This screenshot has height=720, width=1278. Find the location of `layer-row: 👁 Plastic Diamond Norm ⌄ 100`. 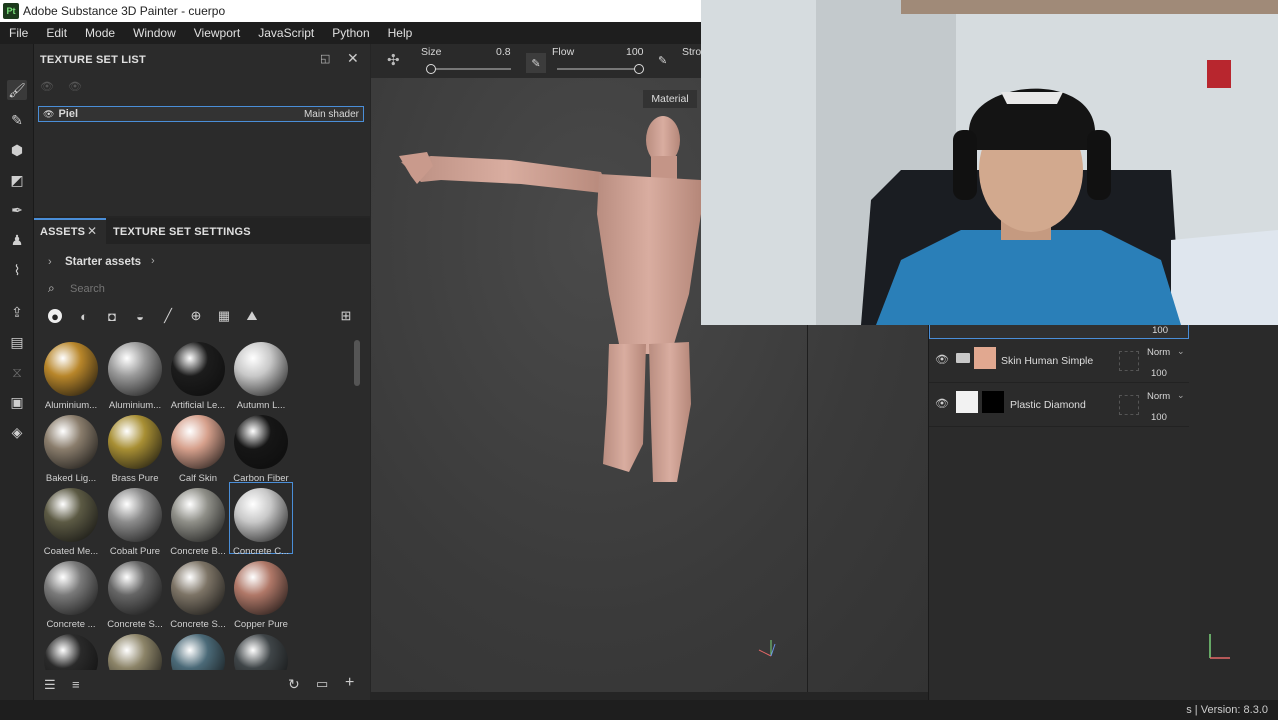

layer-row: 👁 Plastic Diamond Norm ⌄ 100 is located at coordinates (1059, 405).